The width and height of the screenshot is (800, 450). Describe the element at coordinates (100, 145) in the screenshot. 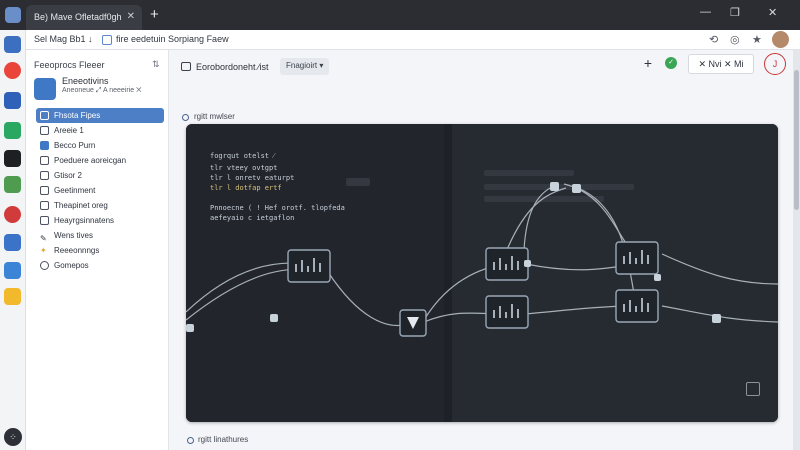

I see `sidebar-item: Becco Purn` at that location.